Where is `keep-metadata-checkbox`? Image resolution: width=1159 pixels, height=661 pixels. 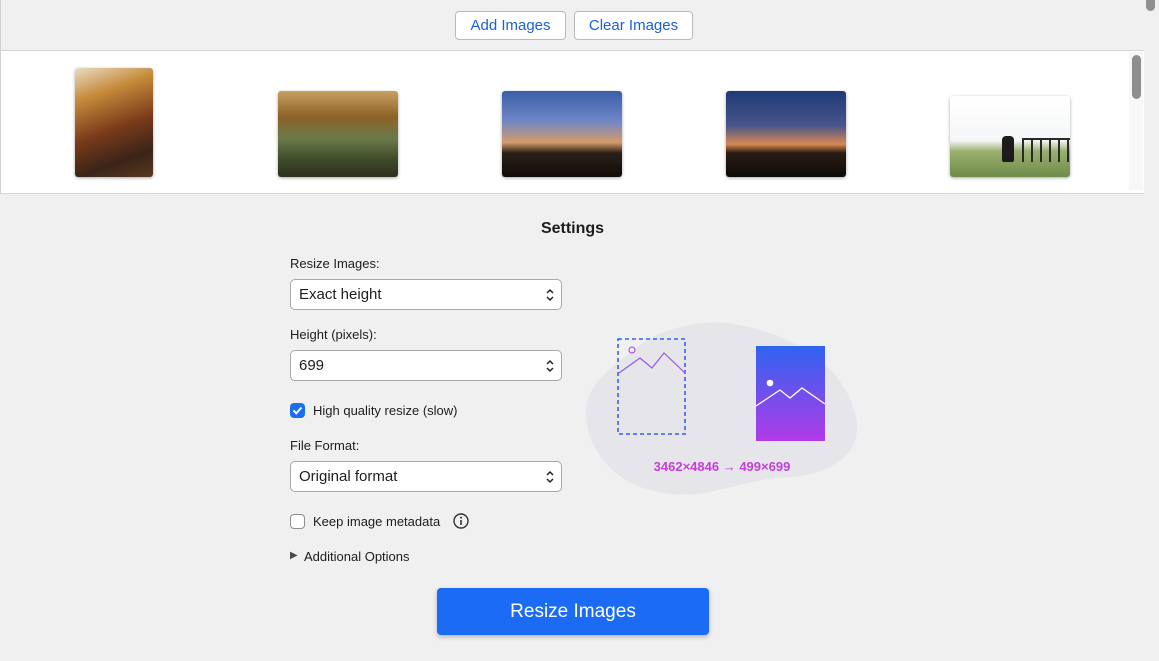
keep-metadata-checkbox is located at coordinates (297, 521).